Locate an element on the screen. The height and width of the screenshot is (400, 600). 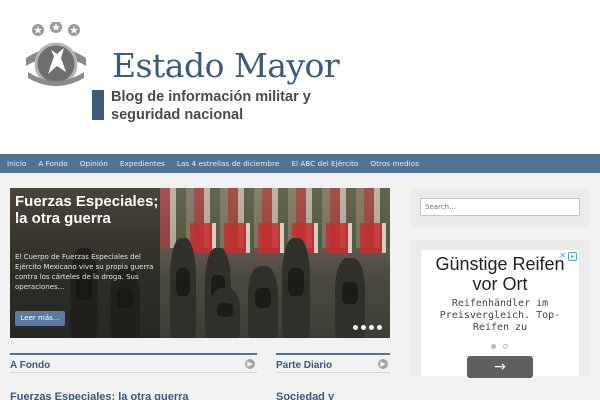
slide-title: Fuerzas Especiales; la otra guerra is located at coordinates (87, 210).